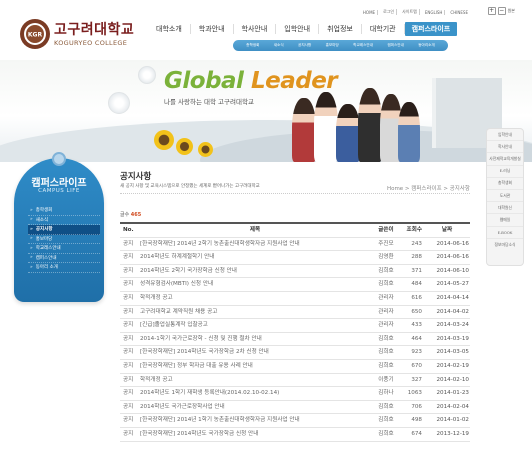  I want to click on table-row: 공지 2014학년도 국가근로장학사업 안내 김희호 706 2014-02-04, so click(295, 408).